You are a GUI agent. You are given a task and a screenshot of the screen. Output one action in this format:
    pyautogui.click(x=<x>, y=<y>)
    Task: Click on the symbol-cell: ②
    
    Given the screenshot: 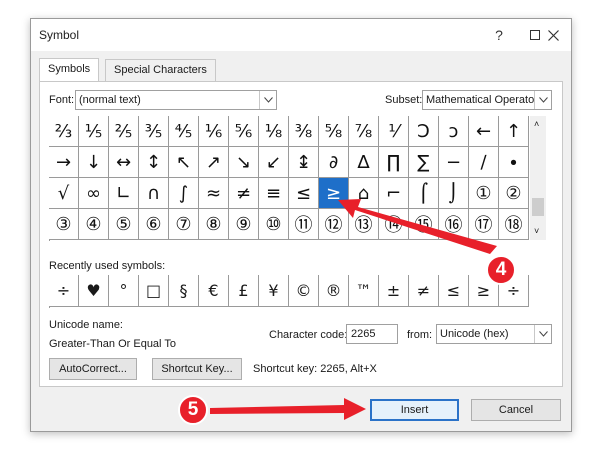 What is the action you would take?
    pyautogui.click(x=514, y=193)
    